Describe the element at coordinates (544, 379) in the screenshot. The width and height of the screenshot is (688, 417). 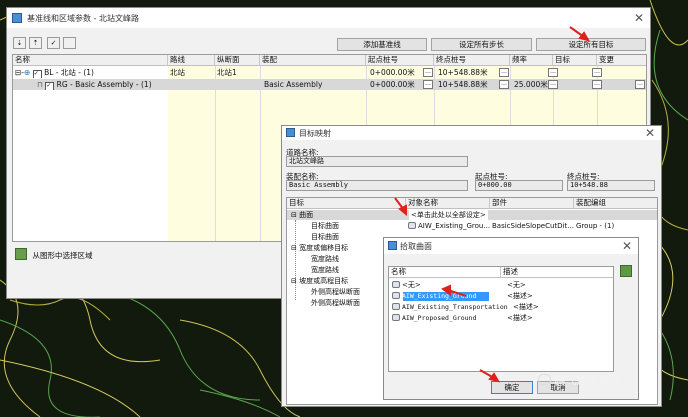
I see `wechat-icon` at that location.